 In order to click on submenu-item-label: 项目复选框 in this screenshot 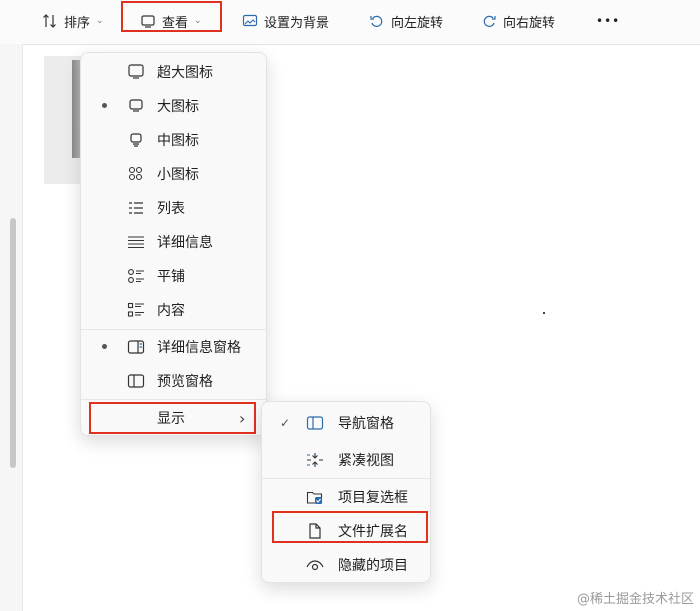, I will do `click(373, 498)`.